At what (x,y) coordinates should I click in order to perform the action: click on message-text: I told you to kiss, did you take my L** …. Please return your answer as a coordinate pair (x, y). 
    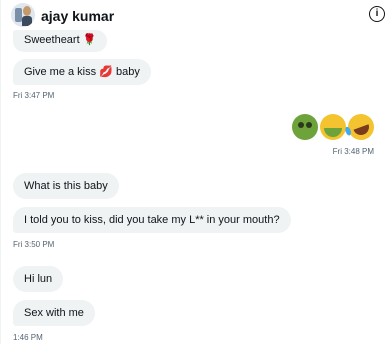
    Looking at the image, I should click on (152, 220).